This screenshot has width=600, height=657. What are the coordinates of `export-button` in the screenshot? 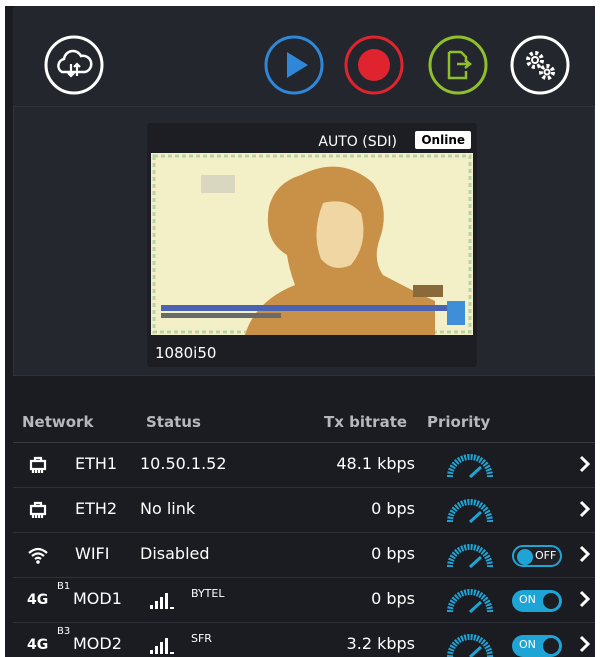 It's located at (458, 65).